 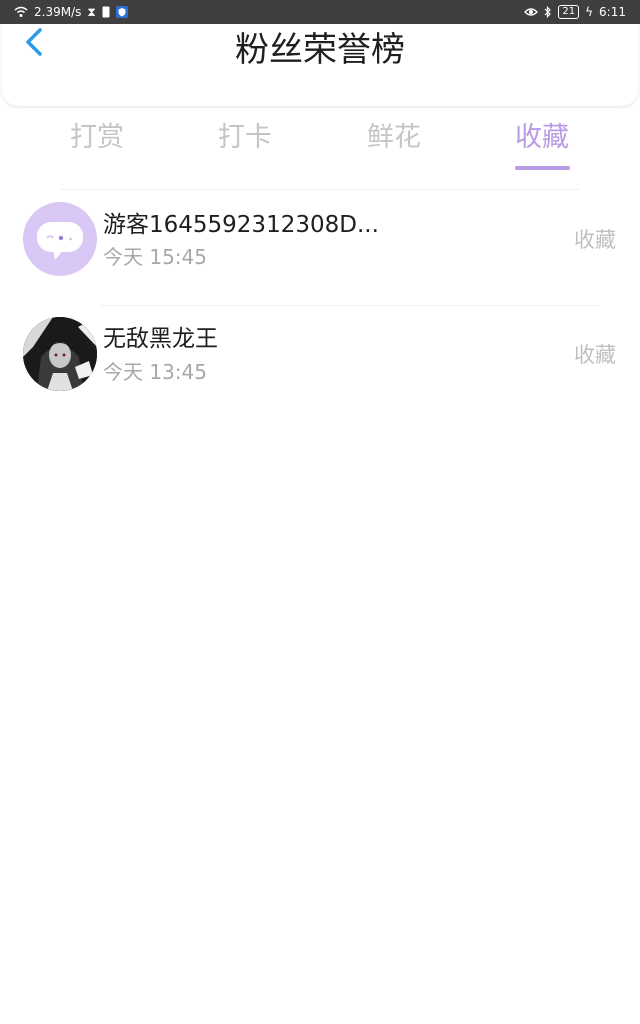 What do you see at coordinates (320, 12) in the screenshot?
I see `status-bar: 2.39M/s ⧗ 21 ϟ 6:11` at bounding box center [320, 12].